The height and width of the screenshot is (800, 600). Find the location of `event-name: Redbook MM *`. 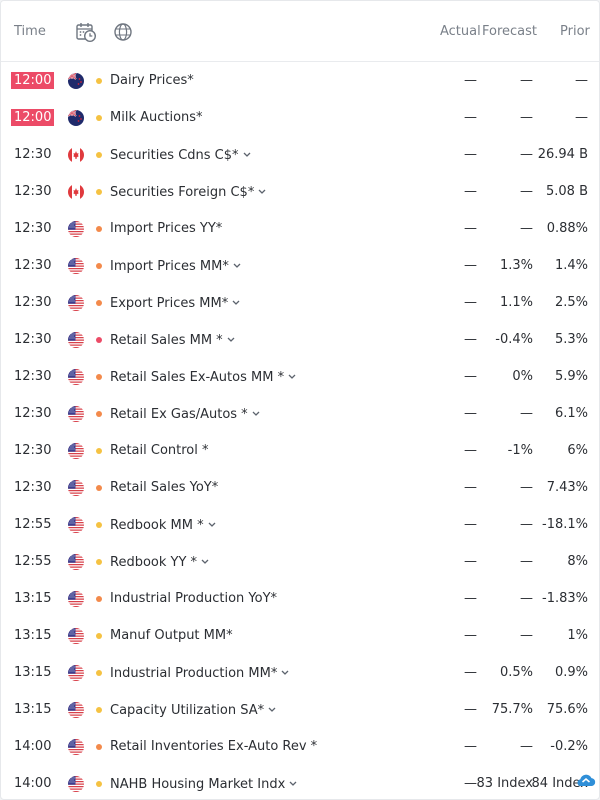

event-name: Redbook MM * is located at coordinates (163, 525).